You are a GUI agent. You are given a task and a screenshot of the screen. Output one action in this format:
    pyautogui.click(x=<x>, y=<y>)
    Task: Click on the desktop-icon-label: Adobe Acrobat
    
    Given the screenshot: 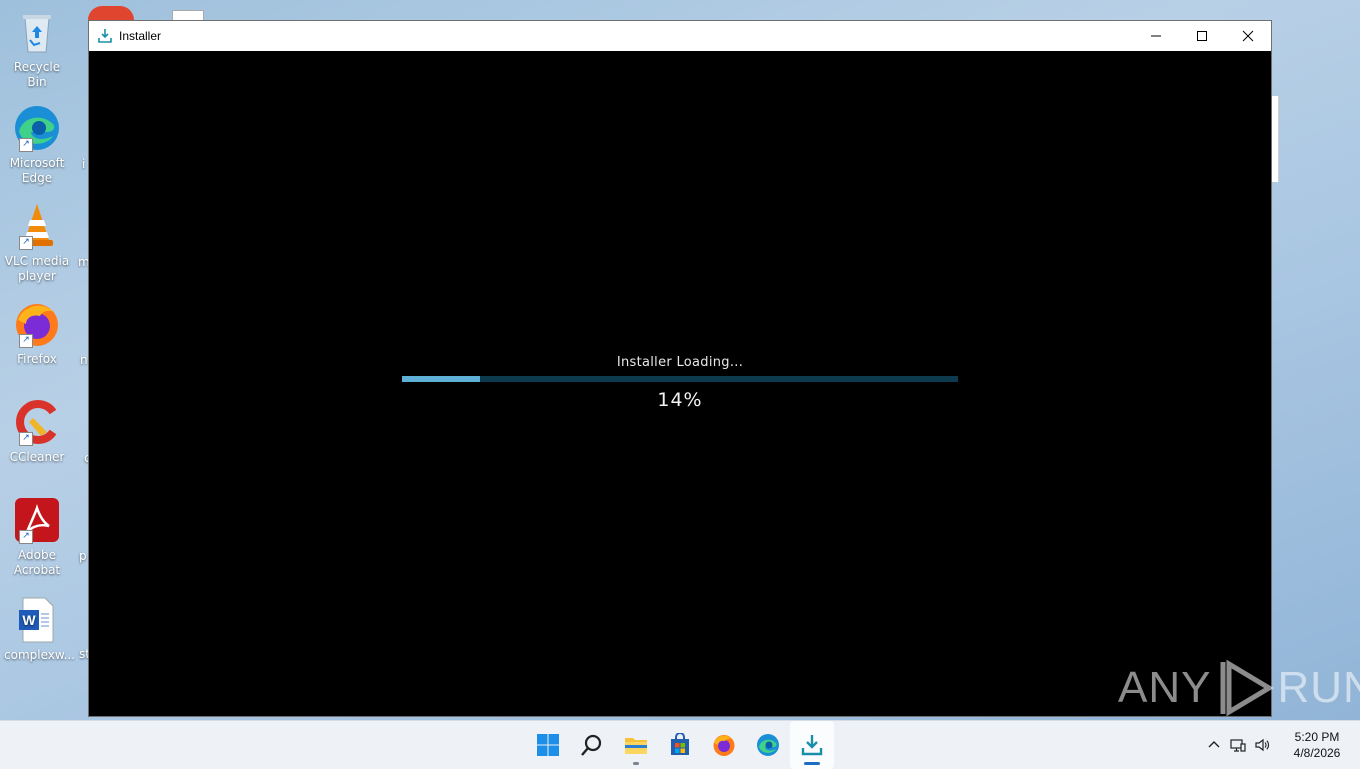 What is the action you would take?
    pyautogui.click(x=37, y=562)
    